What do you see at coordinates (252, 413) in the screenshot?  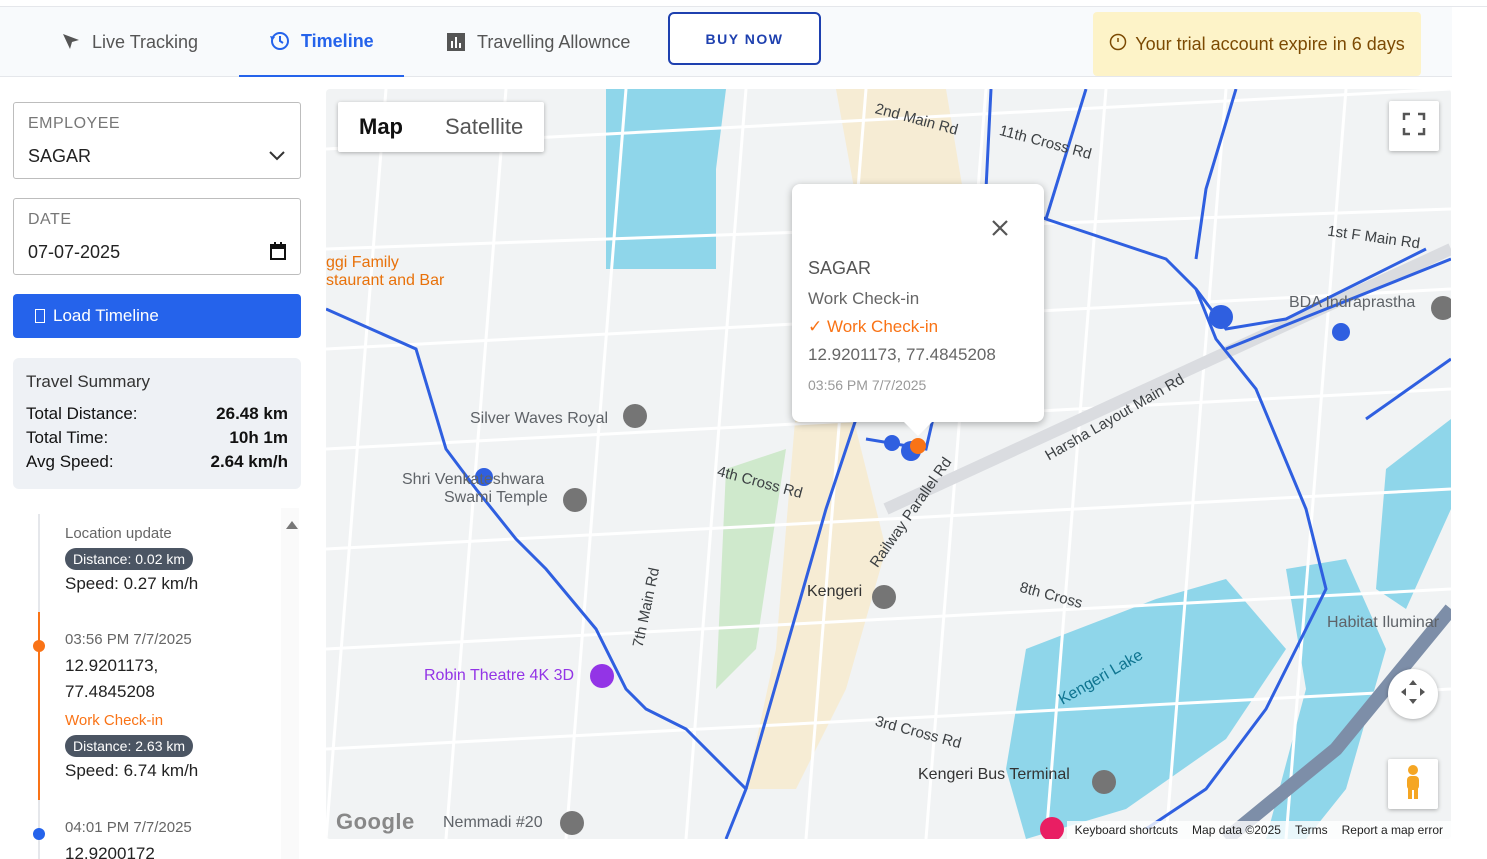 I see `summary-value: 26.48 km` at bounding box center [252, 413].